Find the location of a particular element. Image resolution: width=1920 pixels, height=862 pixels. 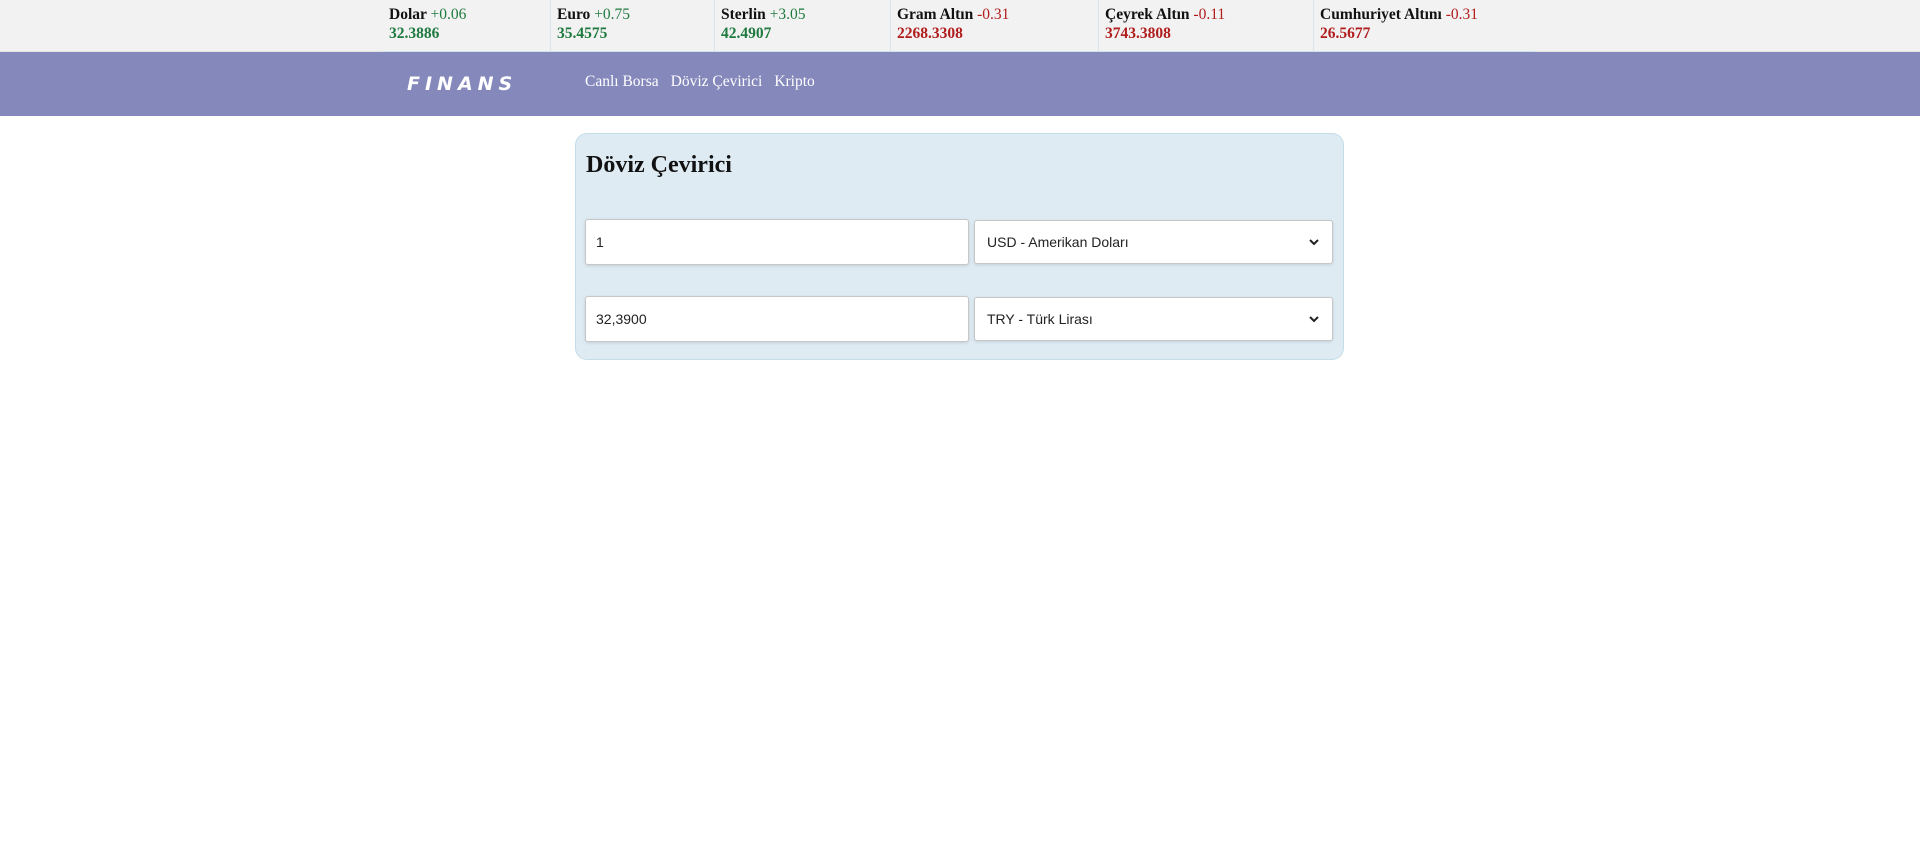

ticker-item-gram-altin: Gram Altın -0.31 2268.3308 is located at coordinates (995, 25).